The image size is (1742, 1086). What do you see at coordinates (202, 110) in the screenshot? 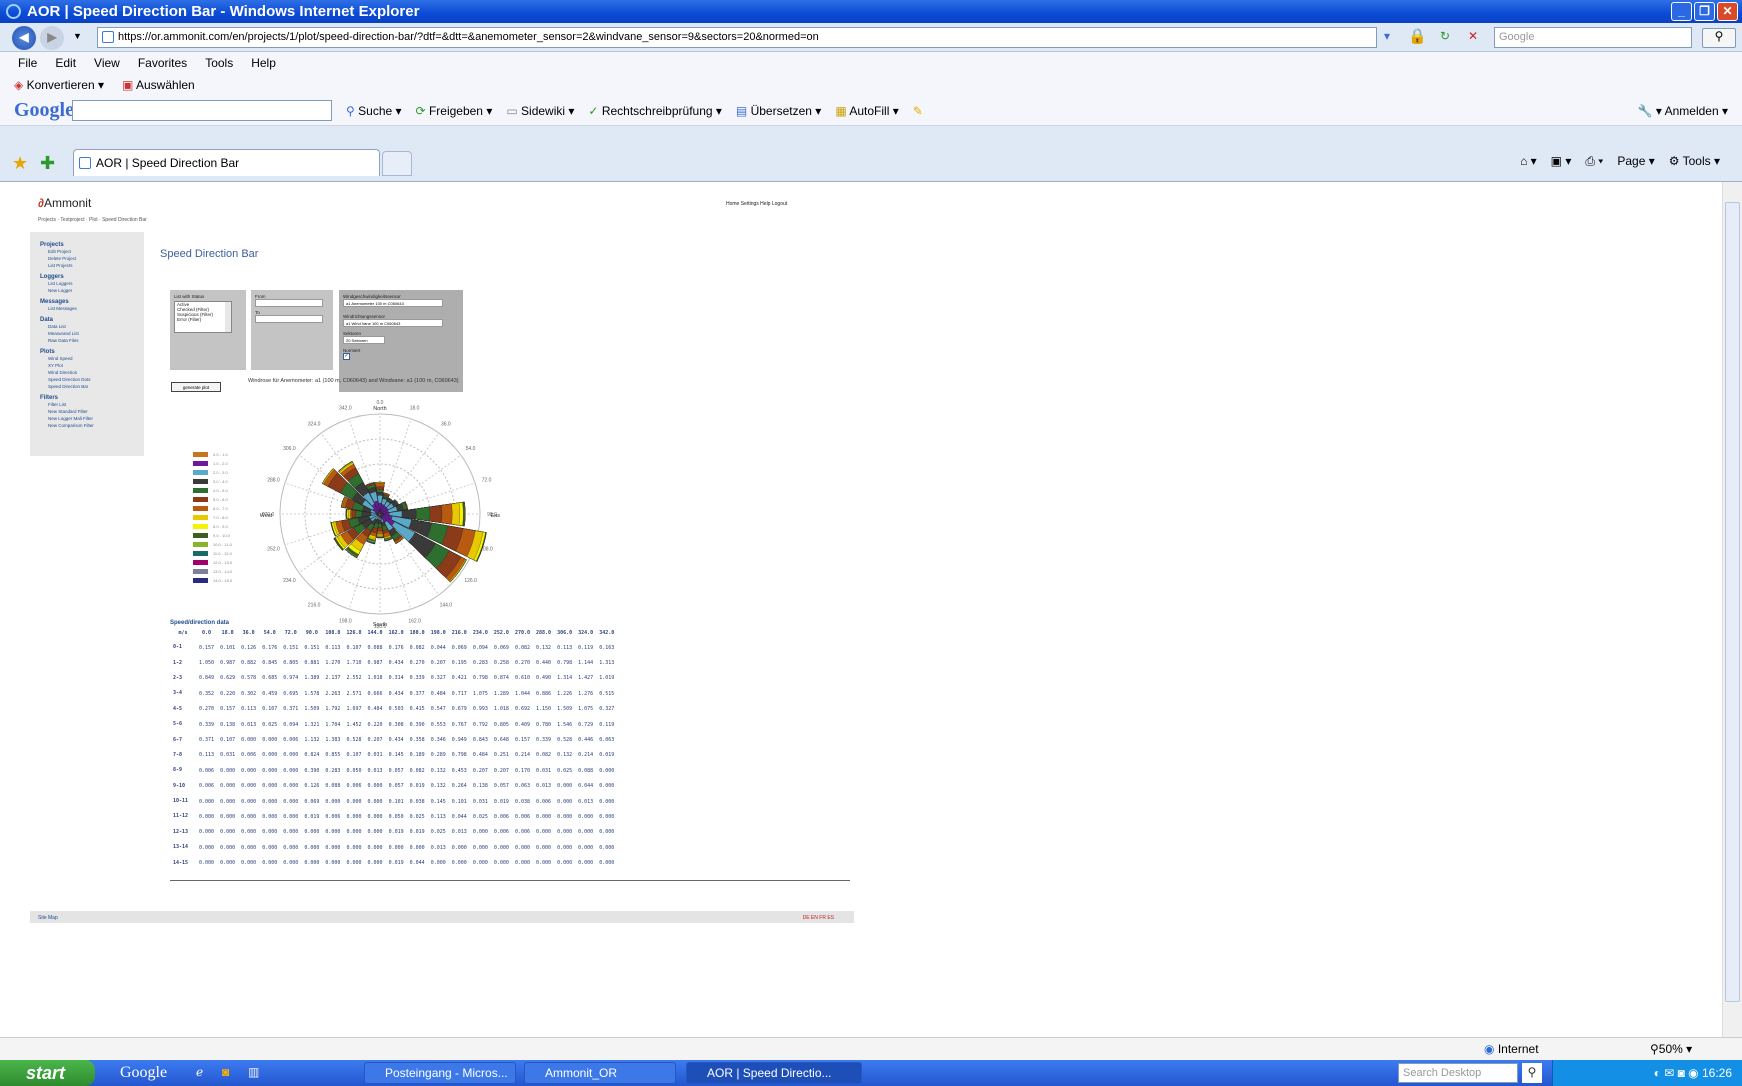
I see `google-search-input` at bounding box center [202, 110].